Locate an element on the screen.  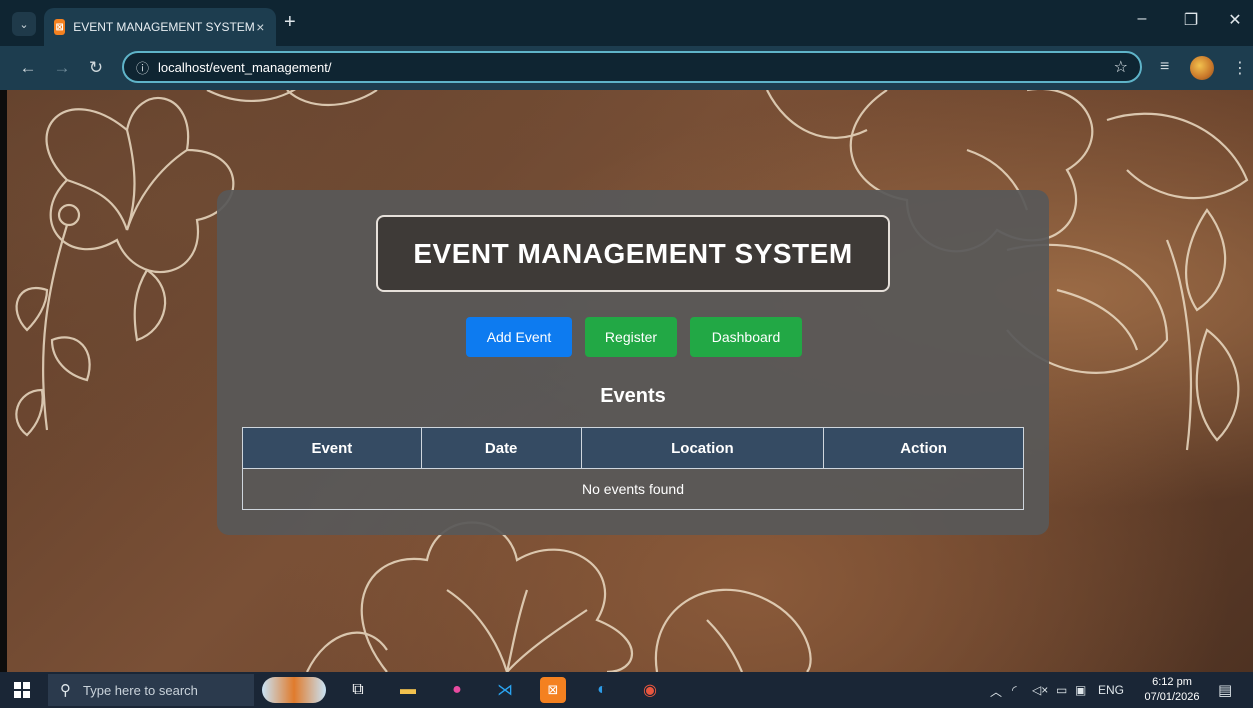
menu-kebab-icon: ⋮ is located at coordinates (1240, 68).